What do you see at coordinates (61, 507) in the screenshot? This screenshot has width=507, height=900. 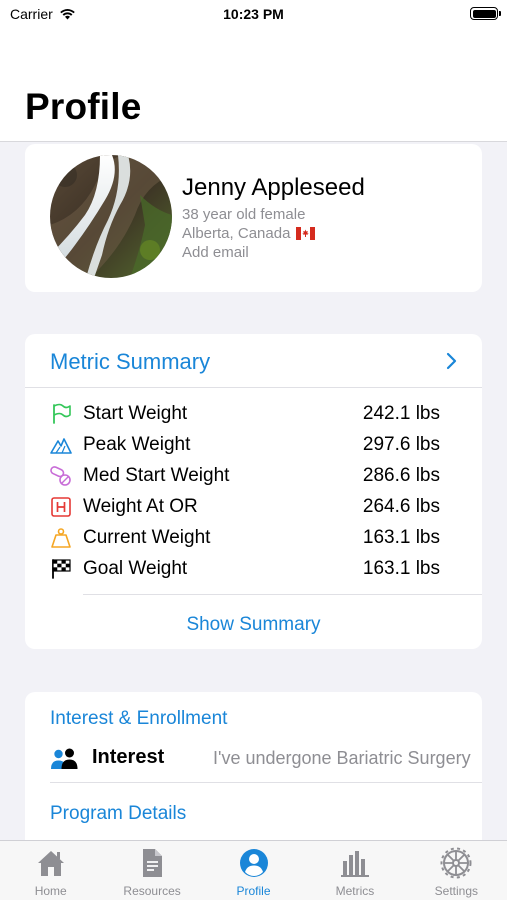 I see `hospital-icon` at bounding box center [61, 507].